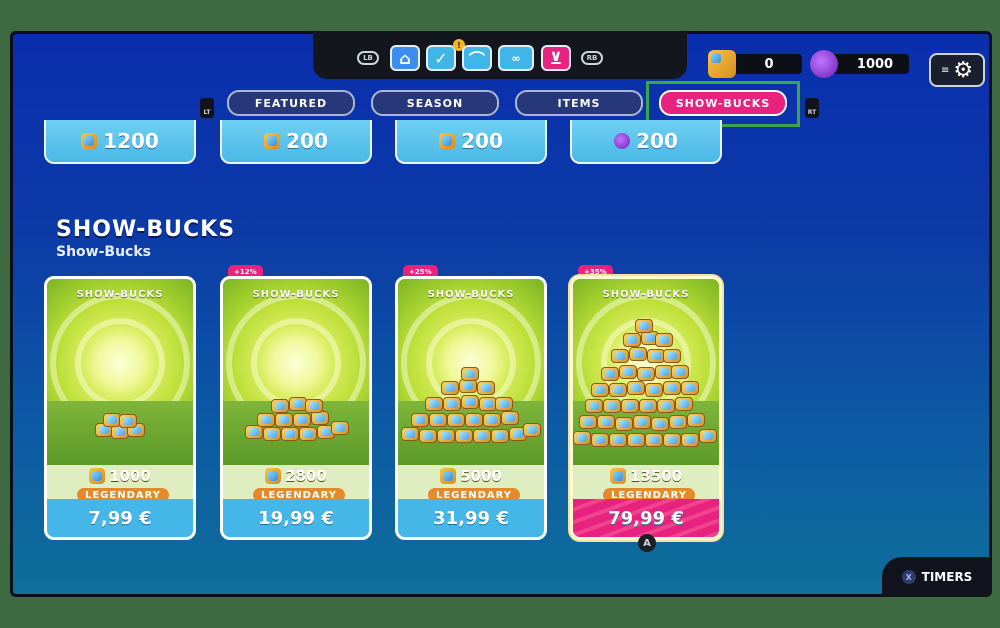  Describe the element at coordinates (477, 58) in the screenshot. I see `hanger-icon: ⌒` at that location.